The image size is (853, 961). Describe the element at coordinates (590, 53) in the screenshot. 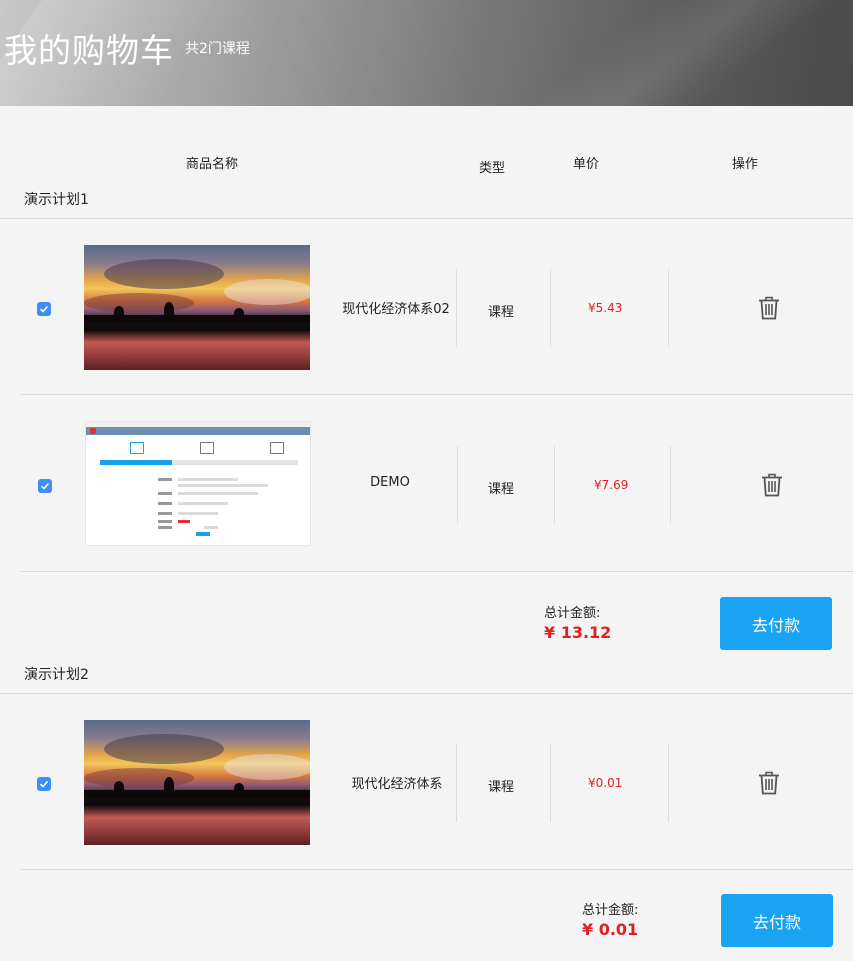

I see `header-decoration` at that location.